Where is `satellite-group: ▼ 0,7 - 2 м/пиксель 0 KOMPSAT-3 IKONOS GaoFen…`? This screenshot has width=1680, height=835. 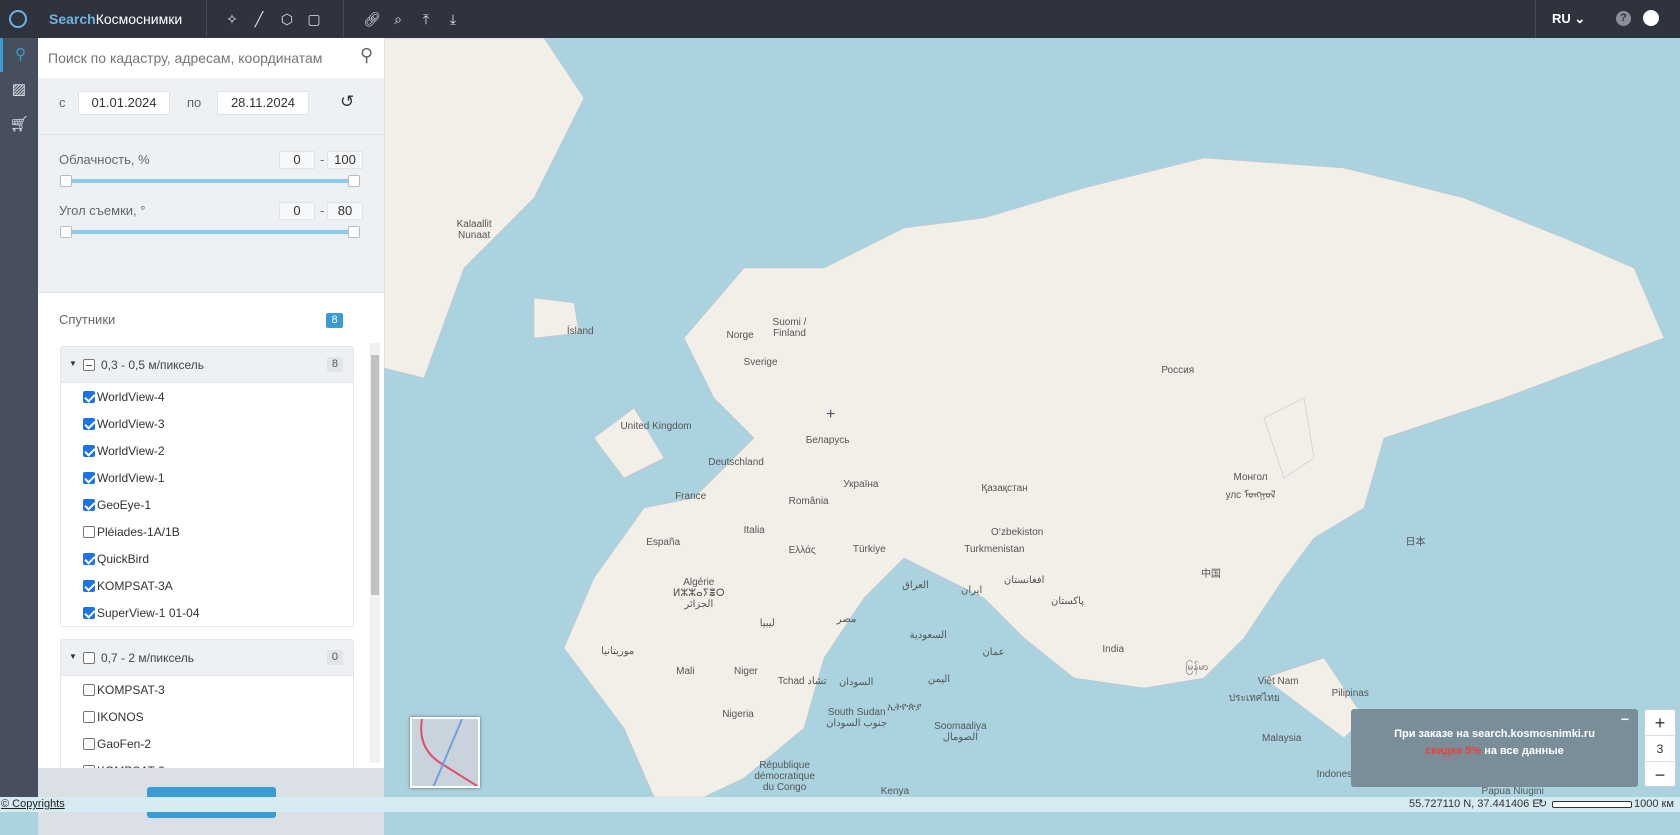
satellite-group: ▼ 0,7 - 2 м/пиксель 0 KOMPSAT-3 IKONOS GaoFen… is located at coordinates (207, 703).